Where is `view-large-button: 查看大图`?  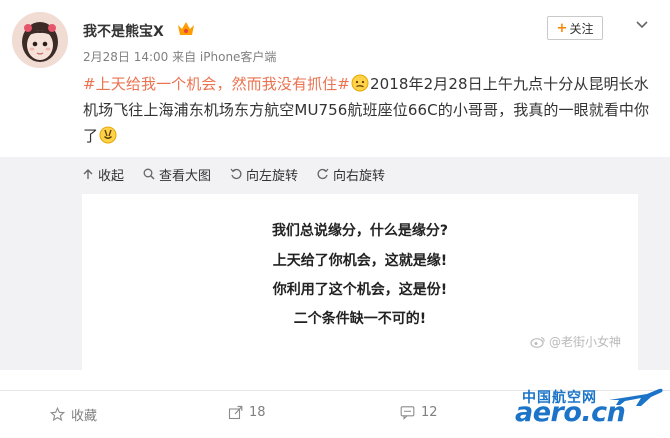 view-large-button: 查看大图 is located at coordinates (177, 174).